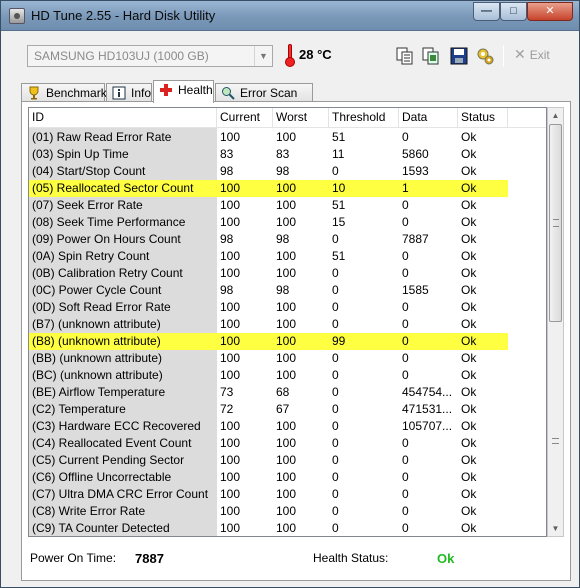  I want to click on cell-current: 98, so click(227, 290).